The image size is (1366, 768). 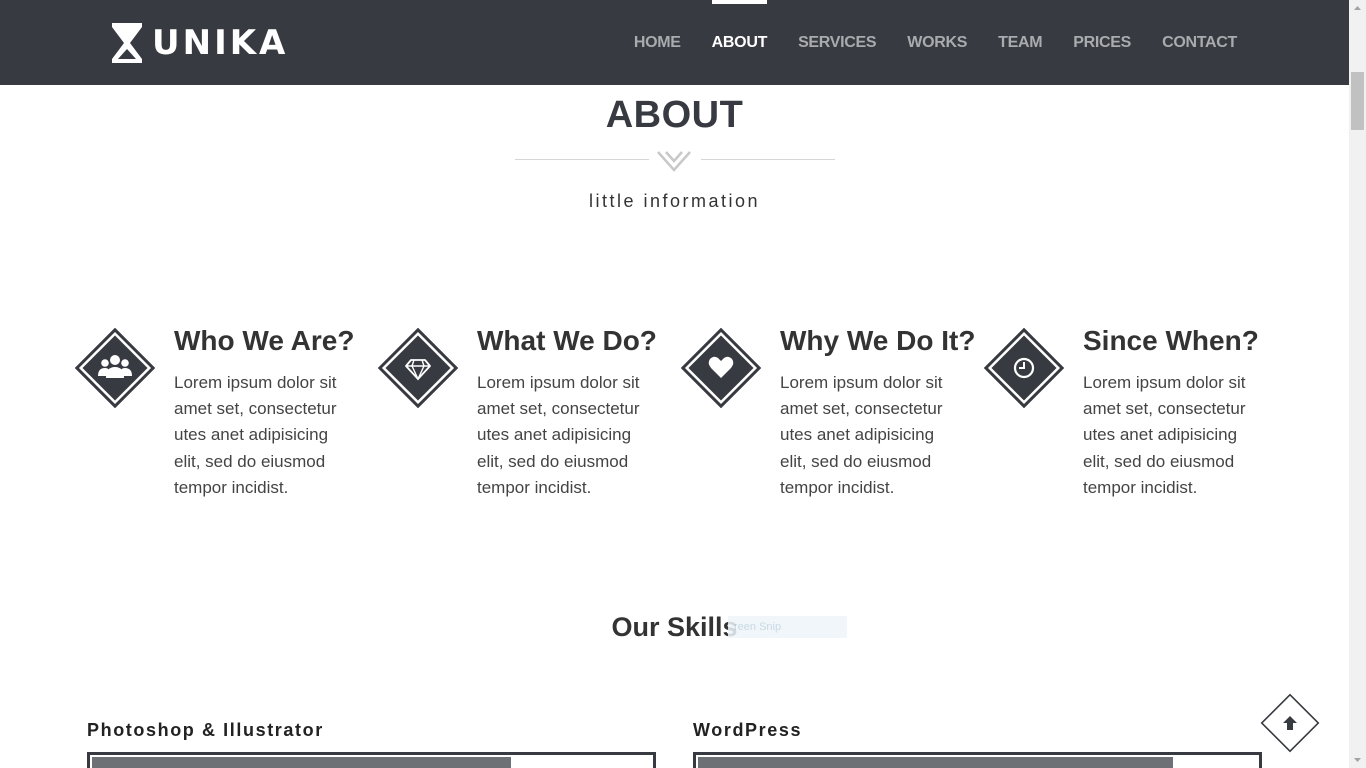 What do you see at coordinates (787, 627) in the screenshot?
I see `screen-snip-overlay: reen Snip` at bounding box center [787, 627].